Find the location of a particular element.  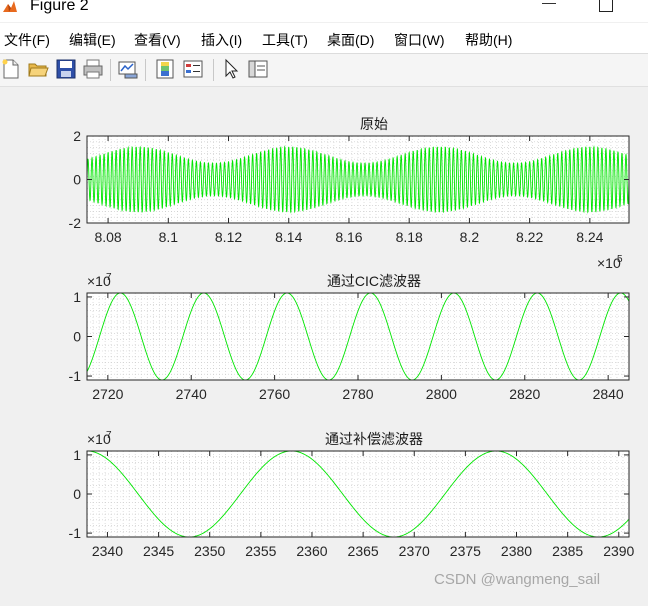

x-tick-label: 2385 is located at coordinates (567, 551).